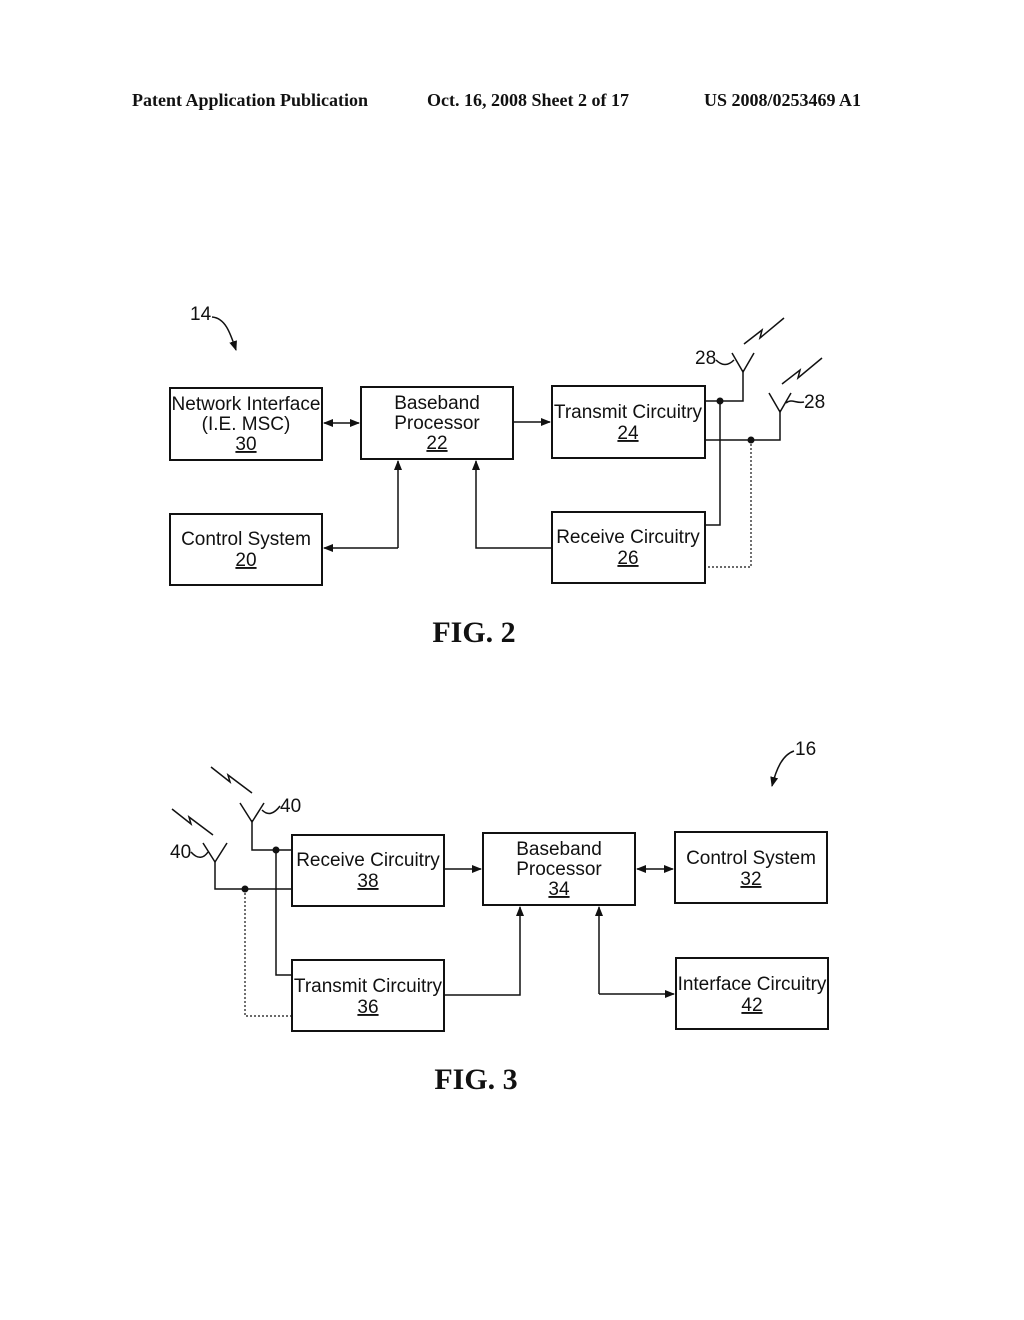 Image resolution: width=1024 pixels, height=1320 pixels. Describe the element at coordinates (268, 953) in the screenshot. I see `fig3-transmit-diversity-feed` at that location.